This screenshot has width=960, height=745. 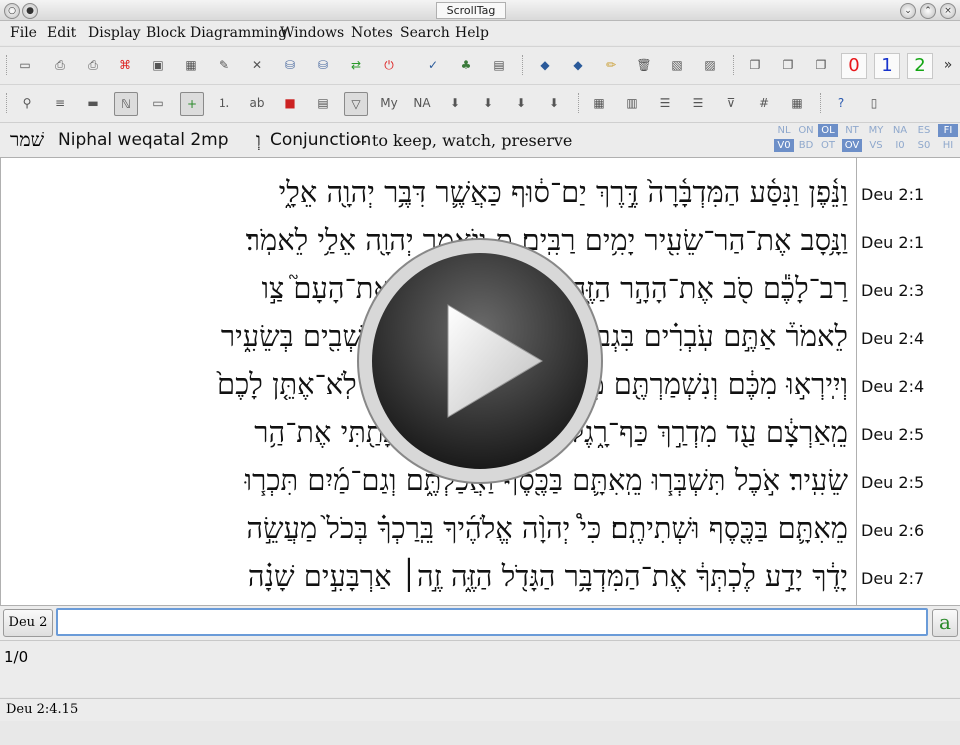 I want to click on mode-i0: I0, so click(x=900, y=145).